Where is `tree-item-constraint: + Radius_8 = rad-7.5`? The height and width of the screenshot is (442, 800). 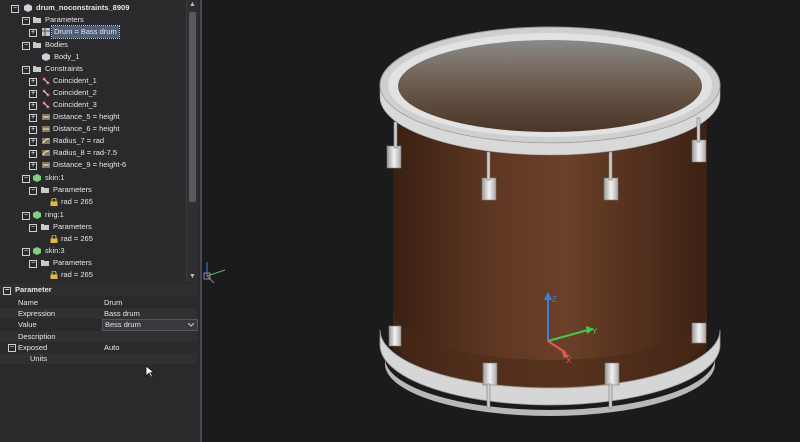
tree-item-constraint: + Radius_8 = rad-7.5 is located at coordinates (93, 153).